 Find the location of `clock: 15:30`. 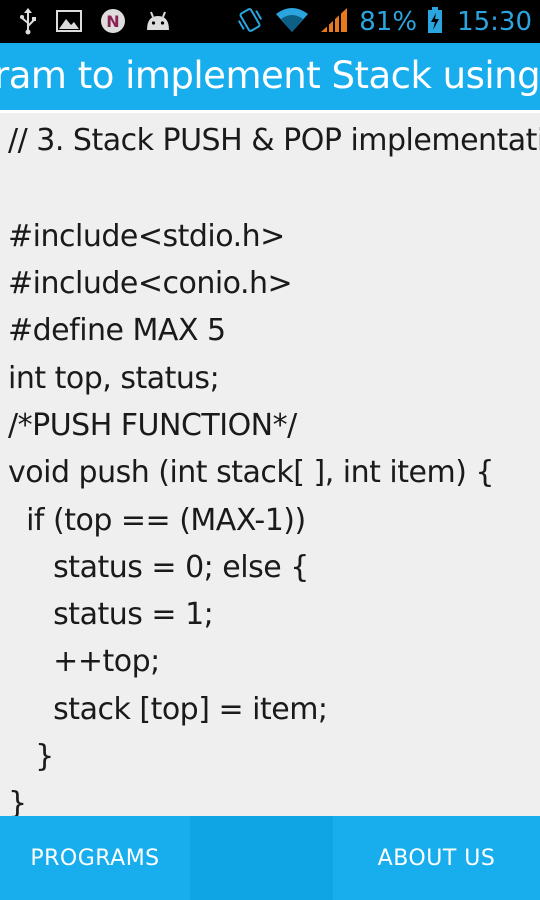

clock: 15:30 is located at coordinates (494, 22).